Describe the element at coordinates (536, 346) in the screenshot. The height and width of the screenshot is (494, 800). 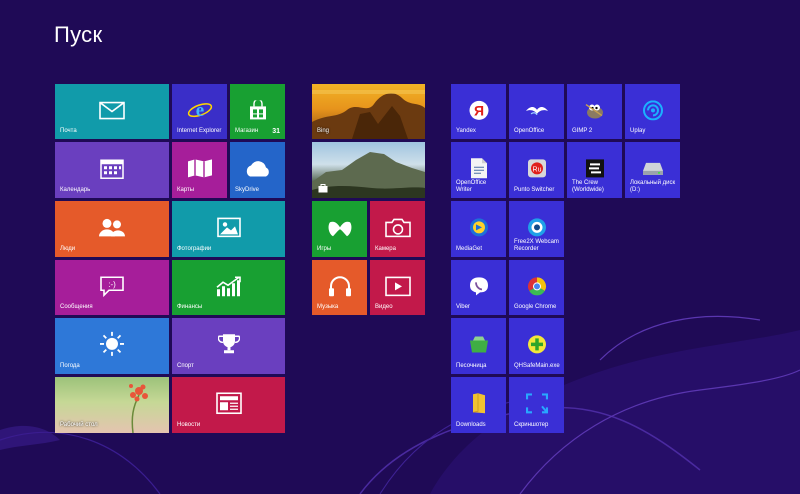
I see `tile-qhsafemain: QHSafeMain.exe` at that location.